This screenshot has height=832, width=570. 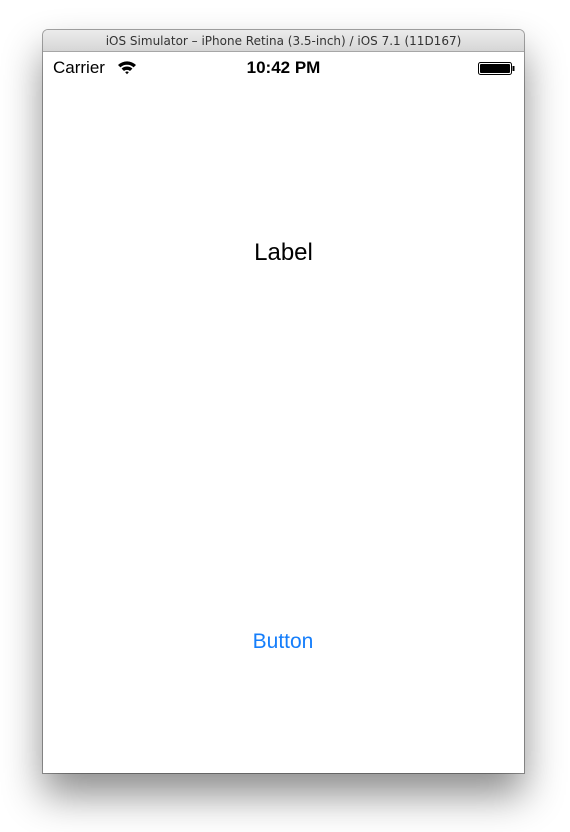 What do you see at coordinates (127, 68) in the screenshot?
I see `wifi-icon` at bounding box center [127, 68].